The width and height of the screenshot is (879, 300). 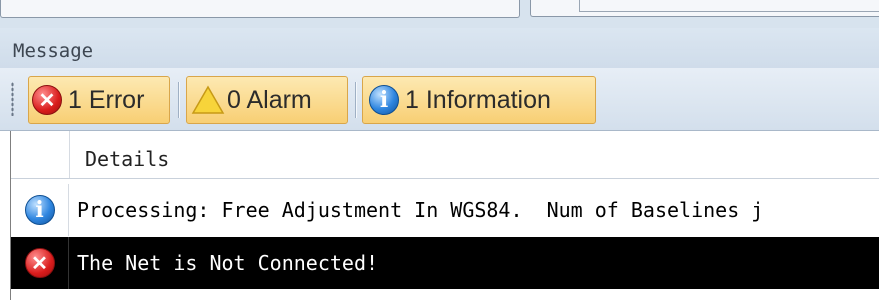 What do you see at coordinates (208, 99) in the screenshot?
I see `warning-icon` at bounding box center [208, 99].